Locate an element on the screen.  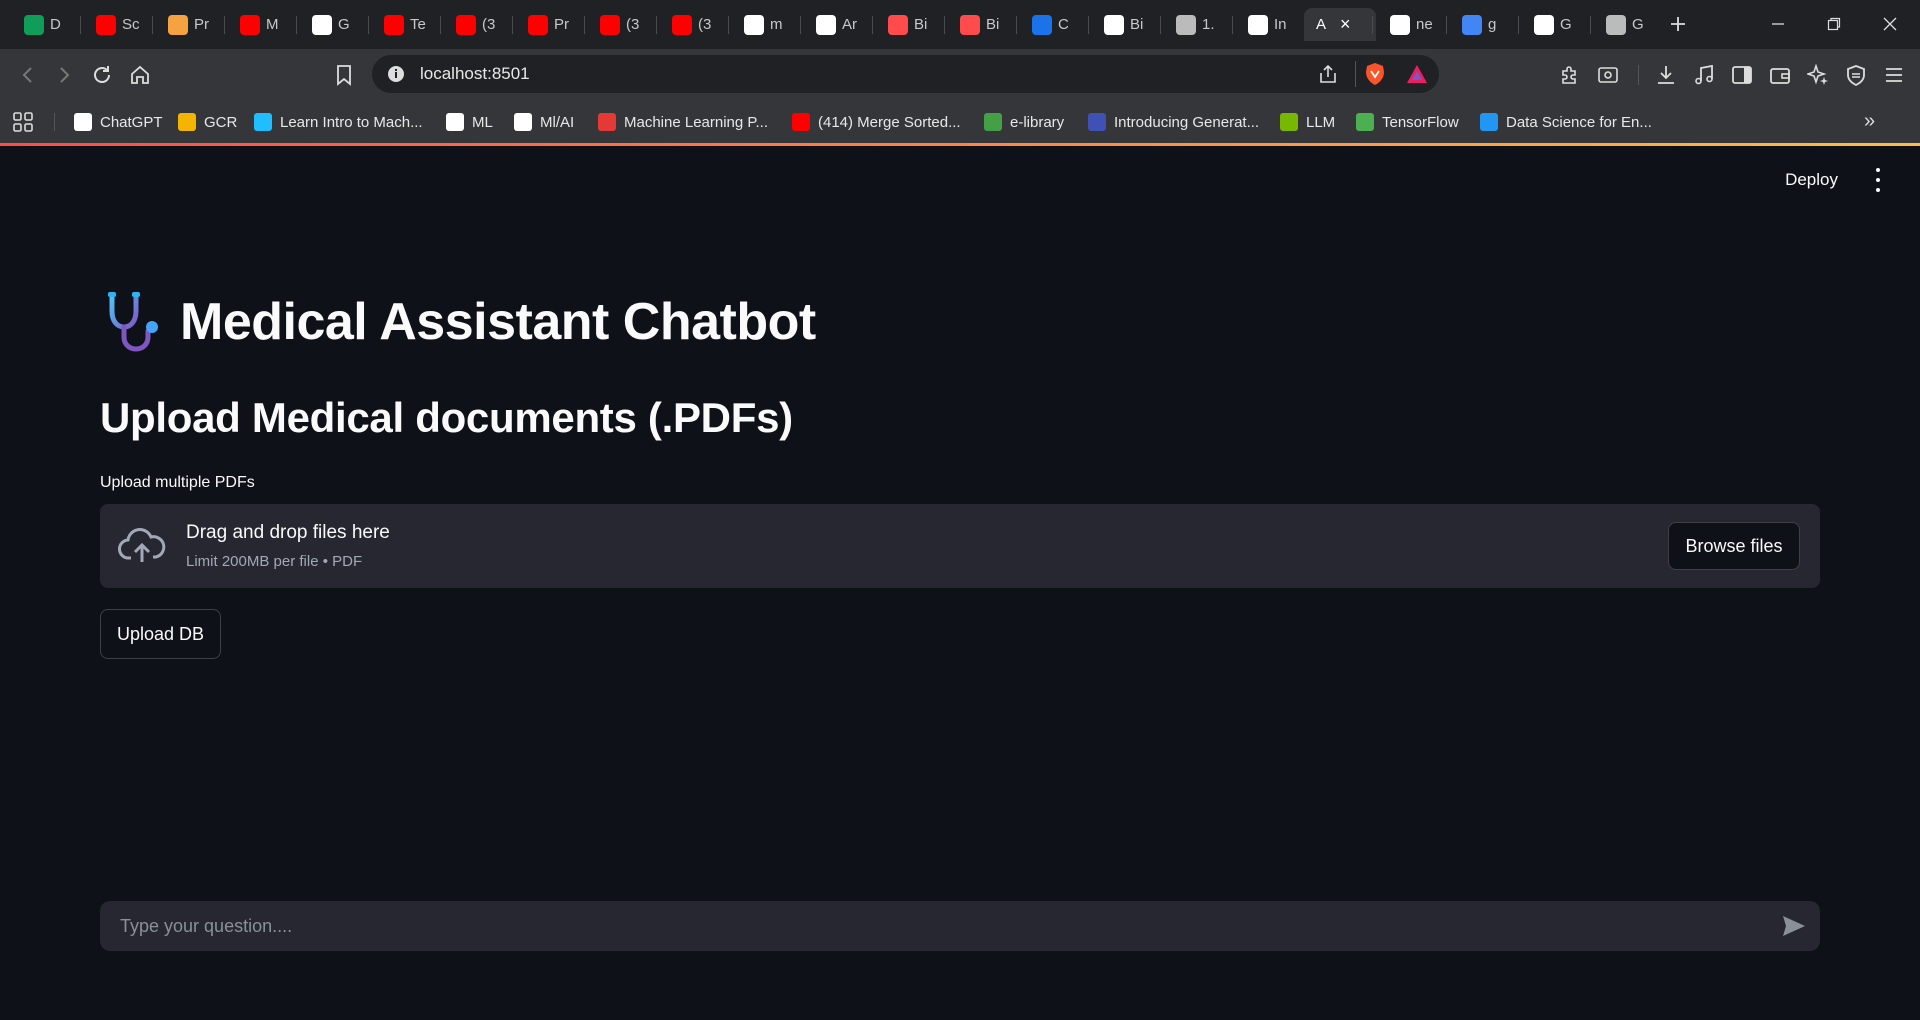
shield-icon is located at coordinates (1856, 75).